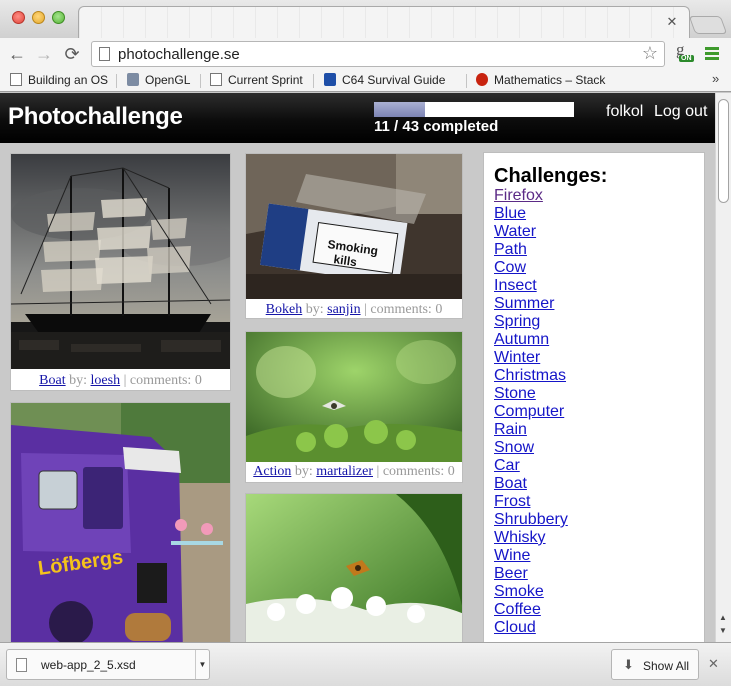  Describe the element at coordinates (368, 54) in the screenshot. I see `url-input` at that location.